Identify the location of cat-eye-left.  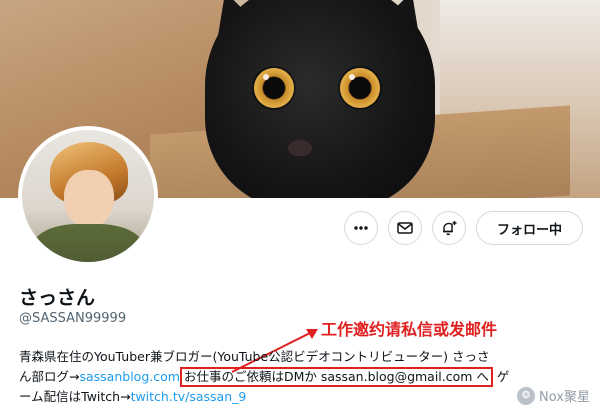
(274, 88).